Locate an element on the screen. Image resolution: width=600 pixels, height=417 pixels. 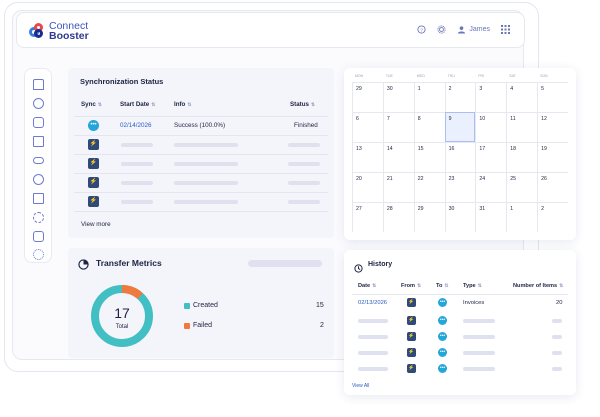
calendar-day-cell: 16 is located at coordinates (460, 157).